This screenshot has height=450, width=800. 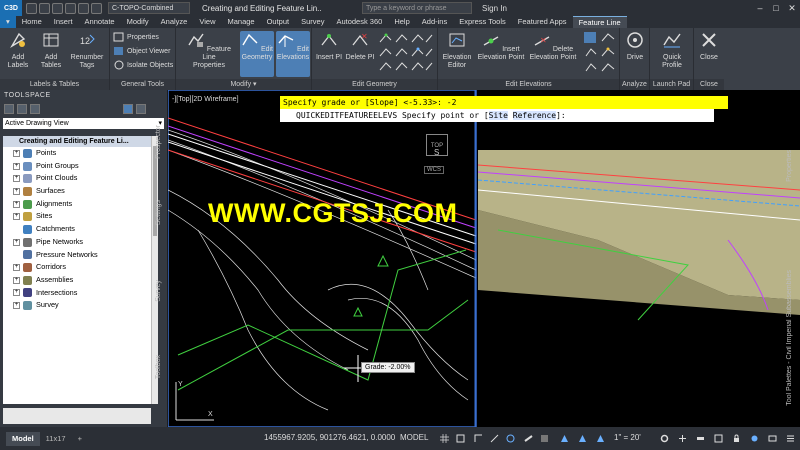 What do you see at coordinates (600, 53) in the screenshot?
I see `elevation-tools-icon-grid` at bounding box center [600, 53].